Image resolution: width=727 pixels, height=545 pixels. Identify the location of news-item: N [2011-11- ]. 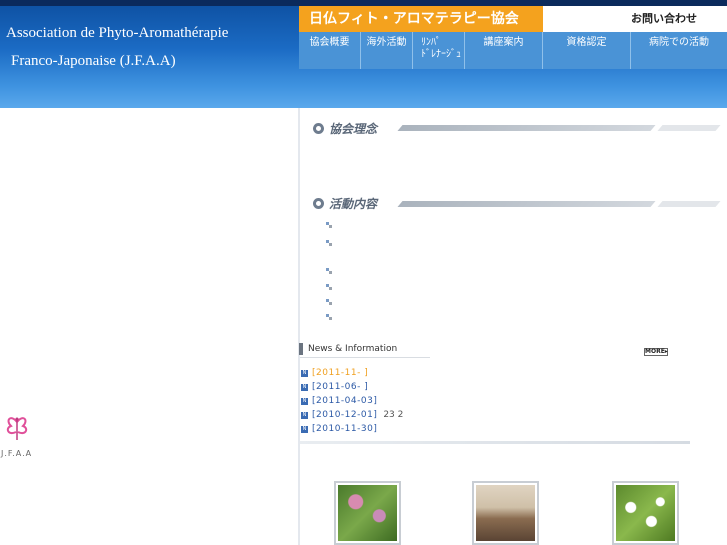
(337, 373).